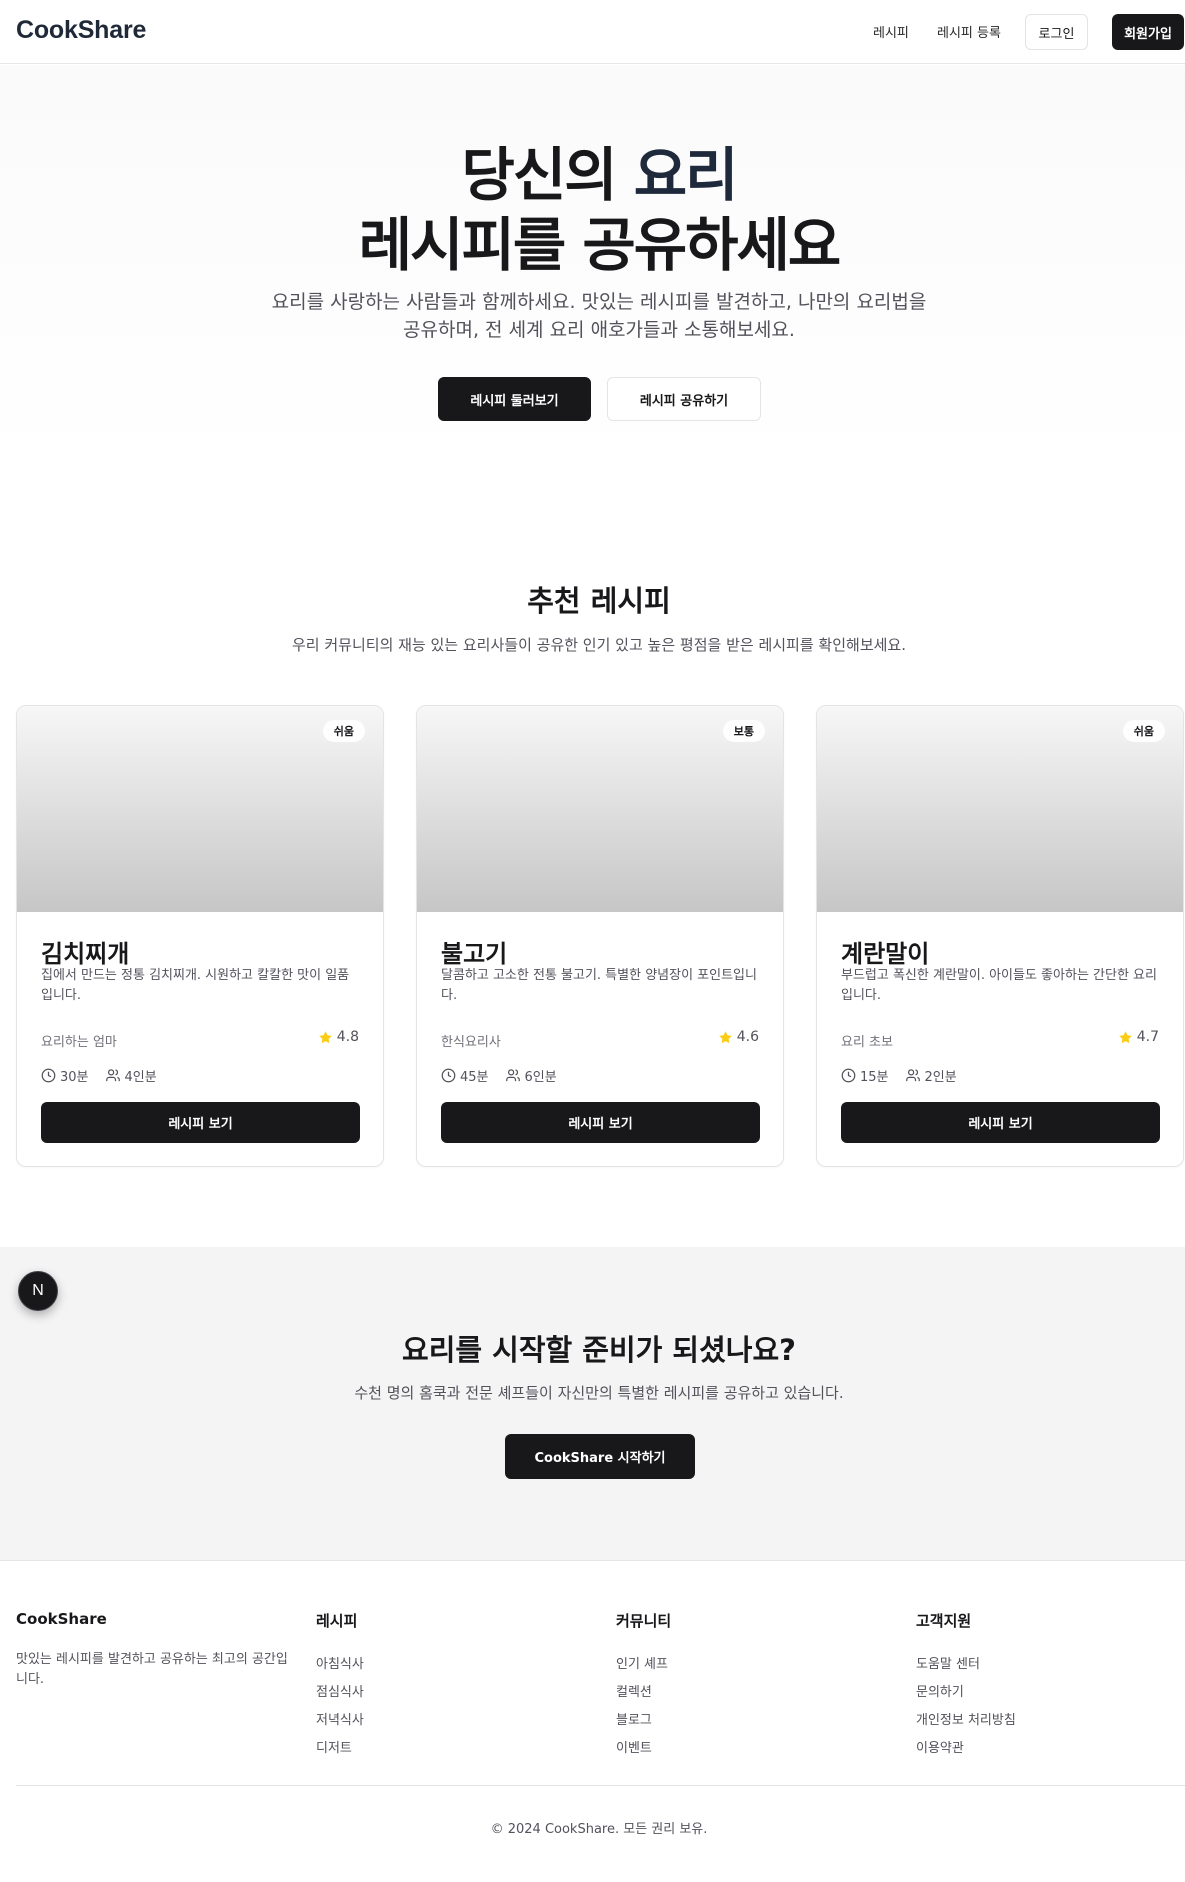 The image size is (1185, 1882). What do you see at coordinates (1148, 32) in the screenshot?
I see `signup-button: 회원가입` at bounding box center [1148, 32].